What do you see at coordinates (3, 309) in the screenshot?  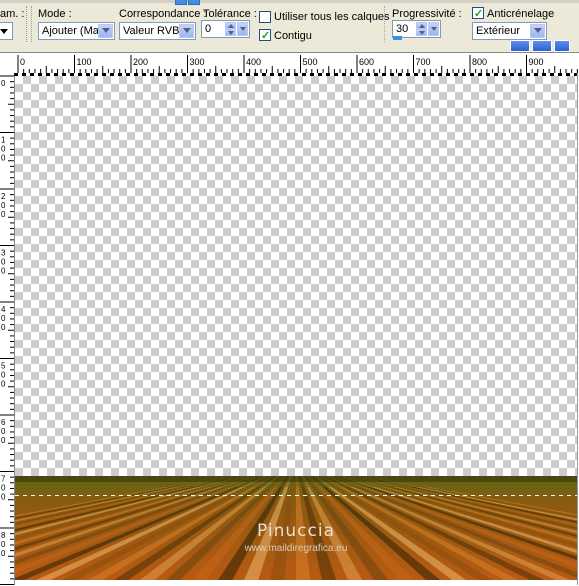 I see `ruler-label: 4` at bounding box center [3, 309].